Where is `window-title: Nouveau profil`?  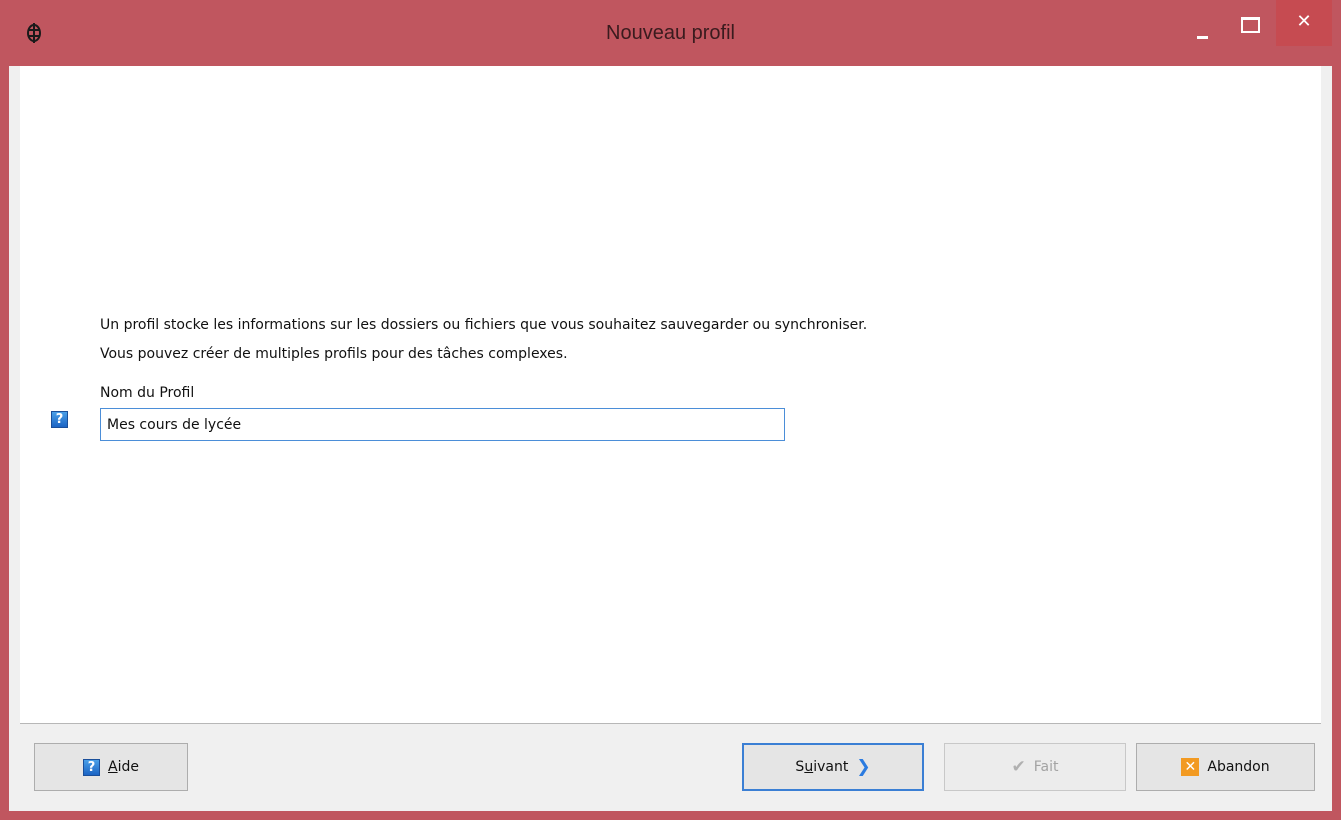 window-title: Nouveau profil is located at coordinates (670, 33).